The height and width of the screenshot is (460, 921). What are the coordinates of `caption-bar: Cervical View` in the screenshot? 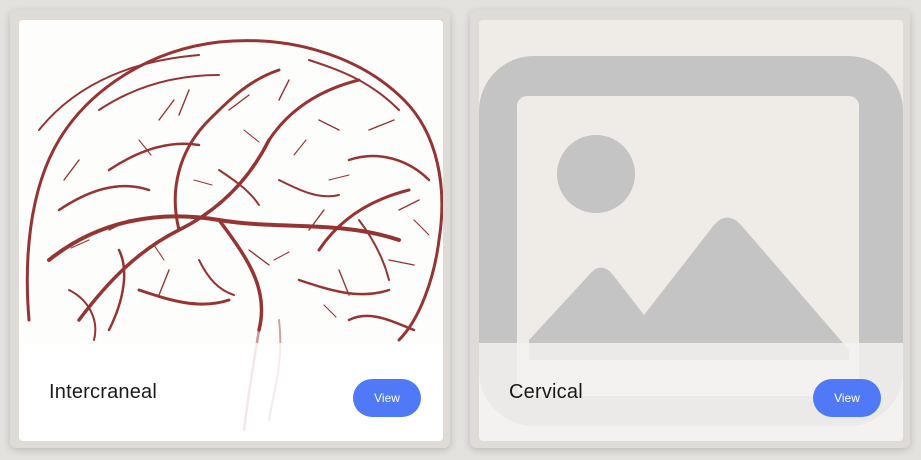 It's located at (691, 392).